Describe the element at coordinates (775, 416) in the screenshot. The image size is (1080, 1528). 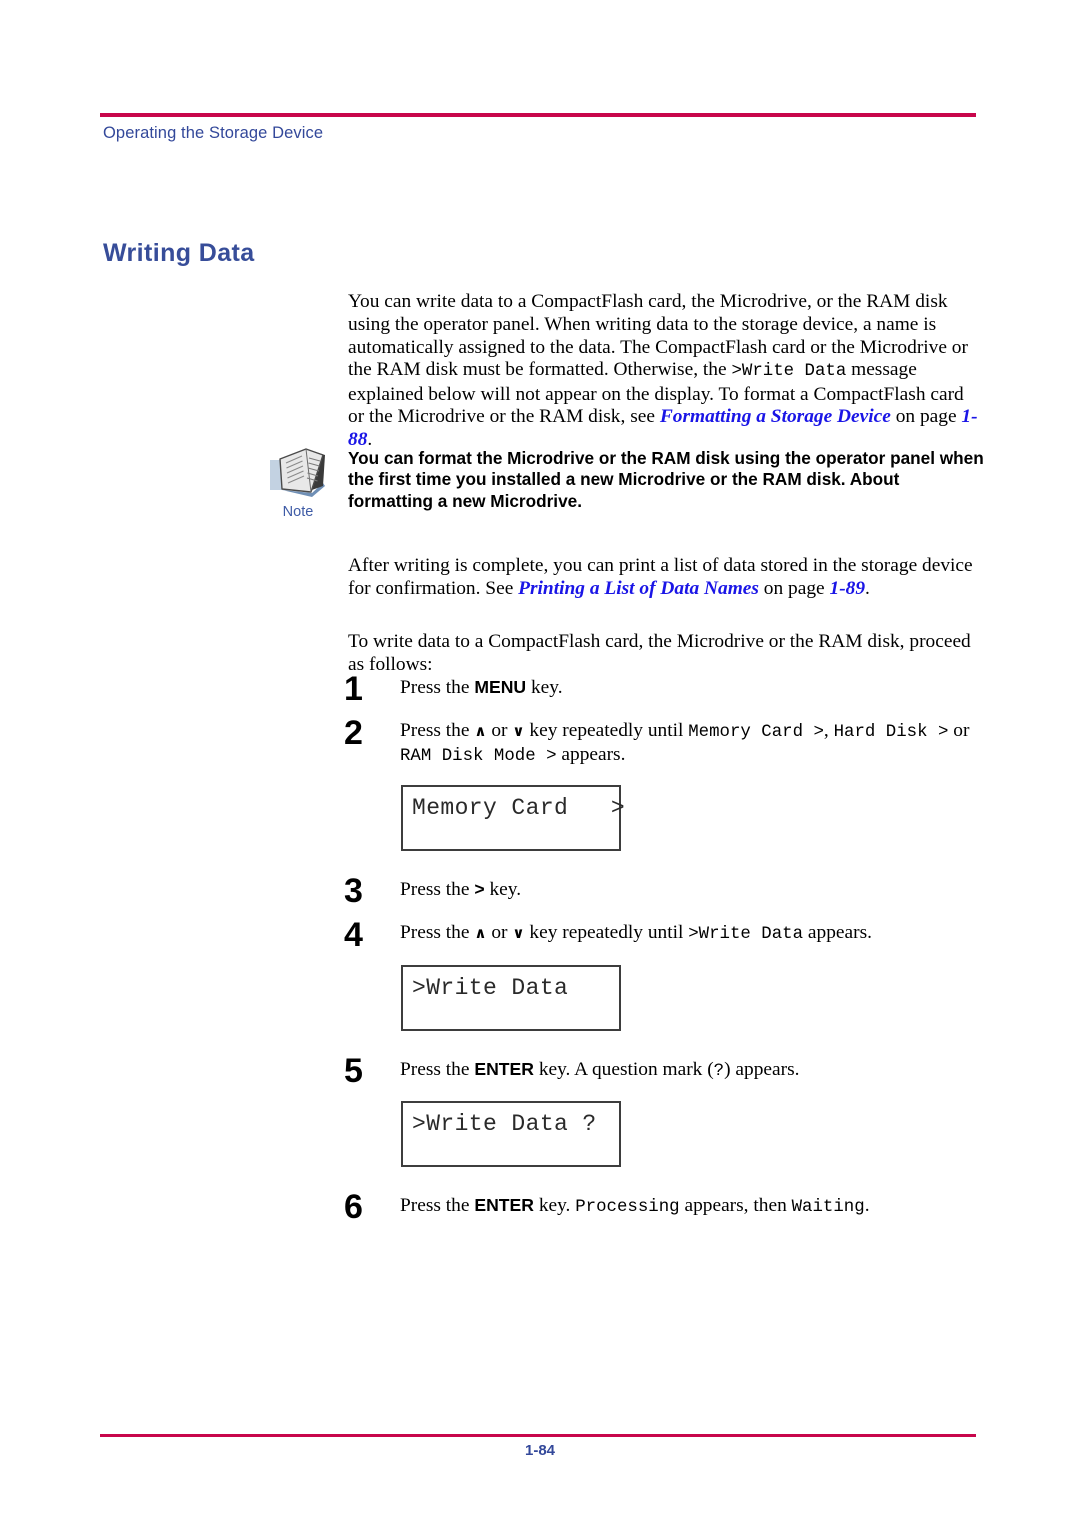
I see `xref-formatting-a-storage-device: Formatting a Storage Device` at that location.